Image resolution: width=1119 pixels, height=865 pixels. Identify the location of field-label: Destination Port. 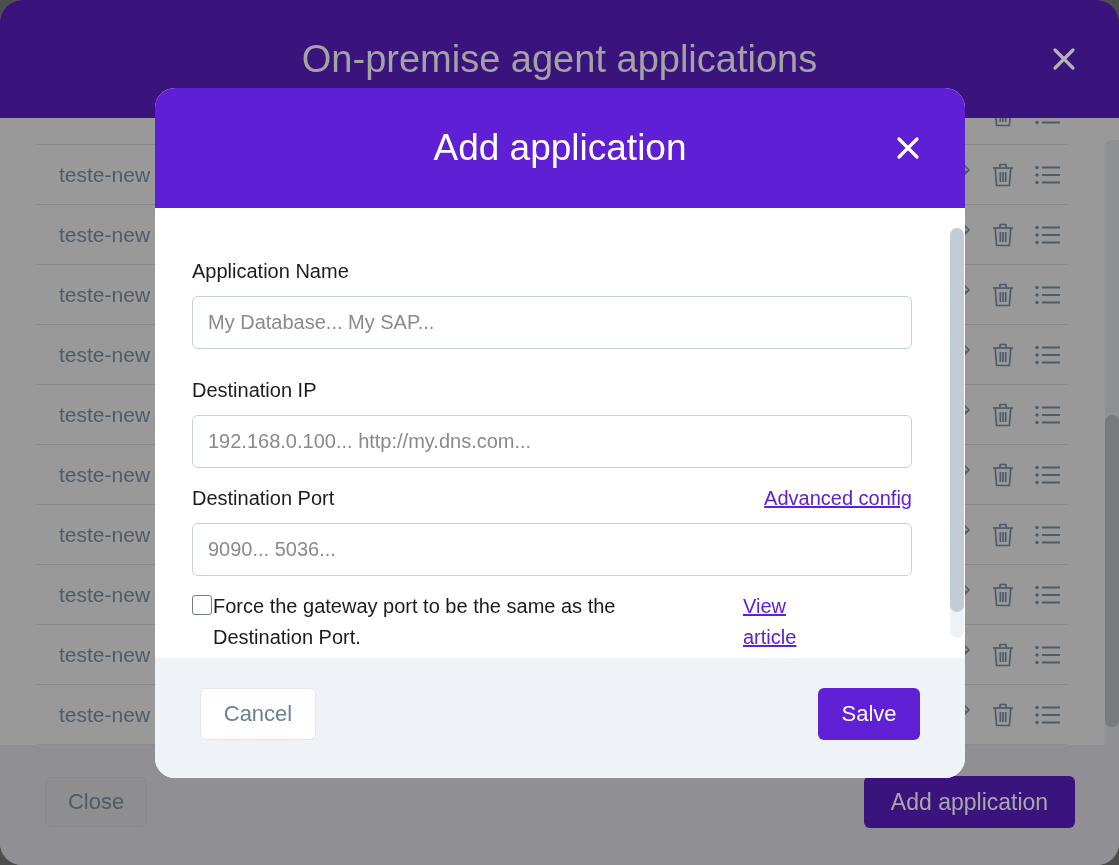
(263, 498).